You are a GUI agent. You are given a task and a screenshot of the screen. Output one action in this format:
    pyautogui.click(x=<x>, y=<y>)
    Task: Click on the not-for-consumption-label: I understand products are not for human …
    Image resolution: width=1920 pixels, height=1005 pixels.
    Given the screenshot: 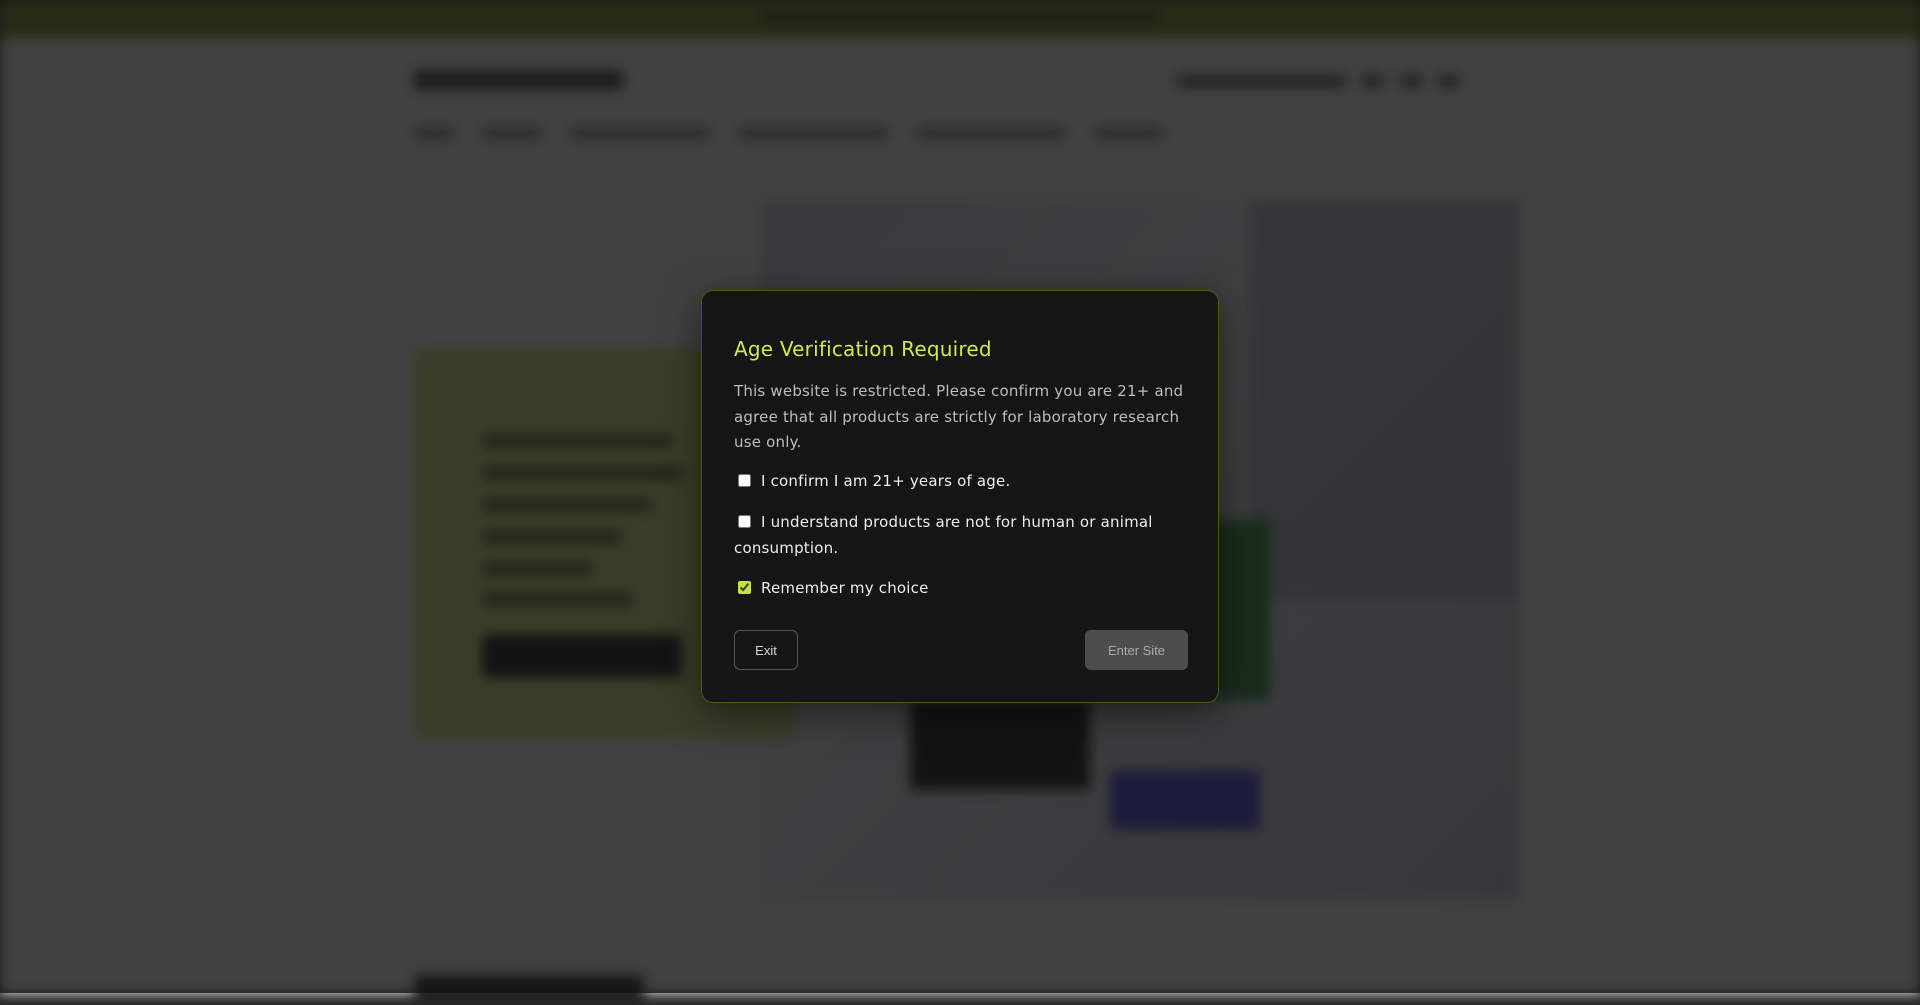 What is the action you would take?
    pyautogui.click(x=943, y=535)
    